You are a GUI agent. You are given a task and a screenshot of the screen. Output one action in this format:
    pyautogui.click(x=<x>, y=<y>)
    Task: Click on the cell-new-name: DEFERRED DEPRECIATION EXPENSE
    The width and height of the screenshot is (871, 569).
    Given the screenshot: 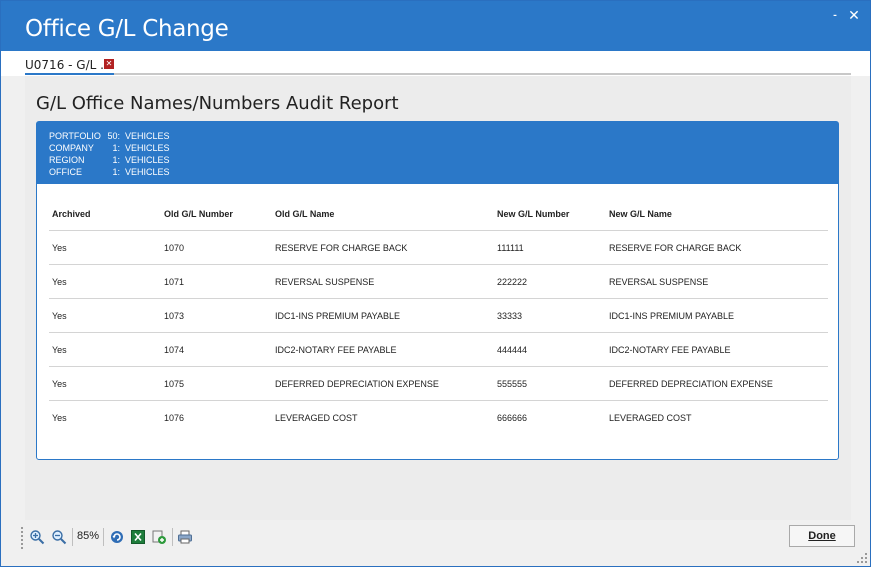 What is the action you would take?
    pyautogui.click(x=691, y=384)
    